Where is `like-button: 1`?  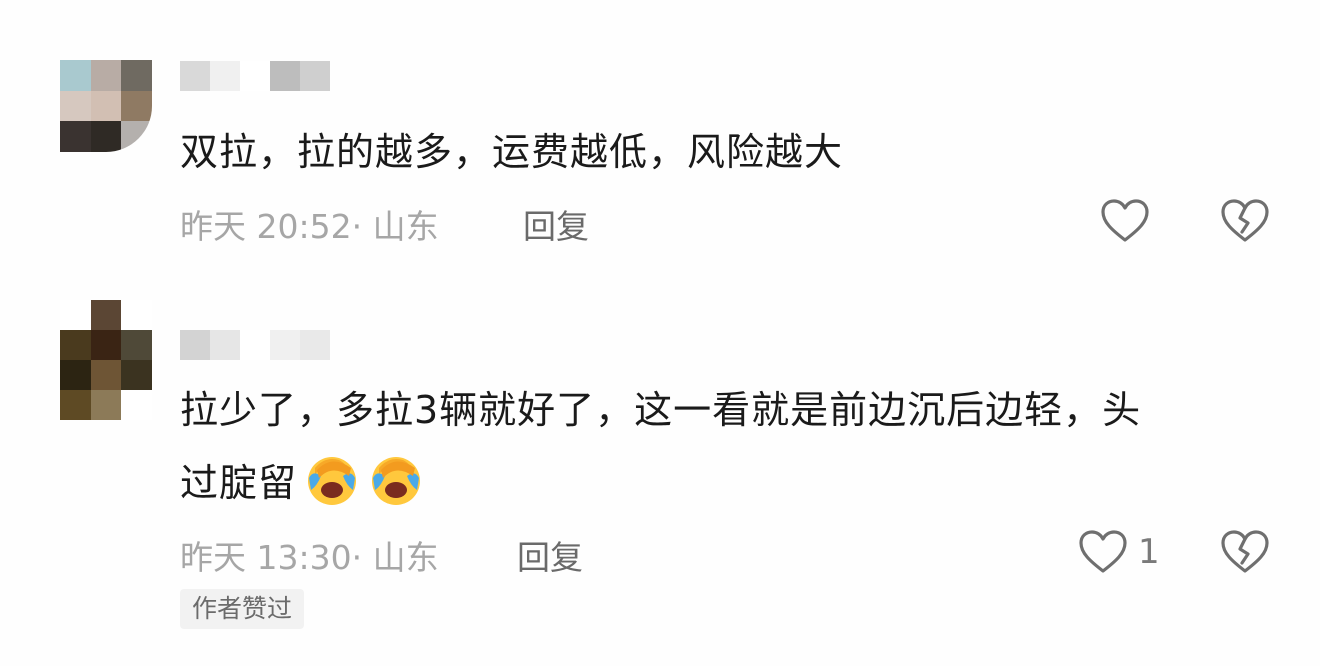
like-button: 1 is located at coordinates (1119, 552).